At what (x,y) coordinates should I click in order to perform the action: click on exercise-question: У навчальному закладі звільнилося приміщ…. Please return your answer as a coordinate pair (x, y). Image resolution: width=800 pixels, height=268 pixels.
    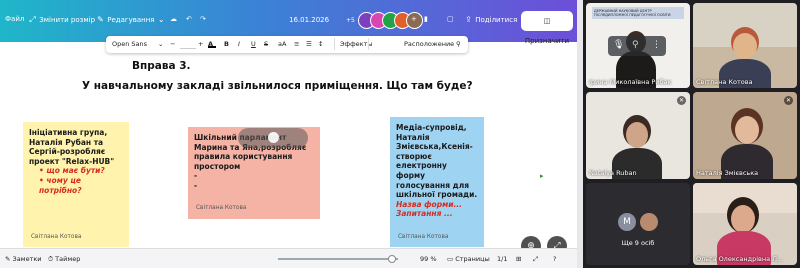
    Looking at the image, I should click on (277, 86).